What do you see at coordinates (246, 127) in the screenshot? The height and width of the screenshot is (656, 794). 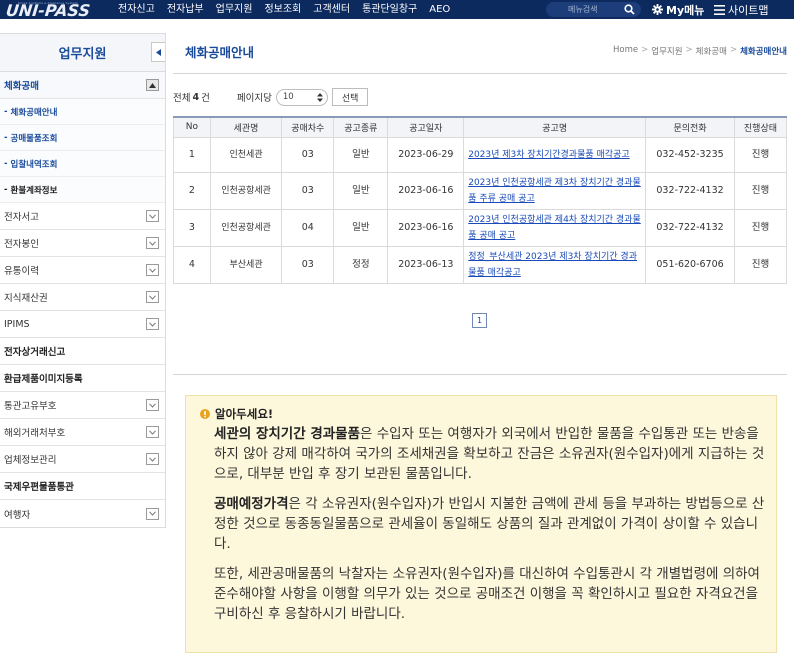 I see `col-office: 세관명` at bounding box center [246, 127].